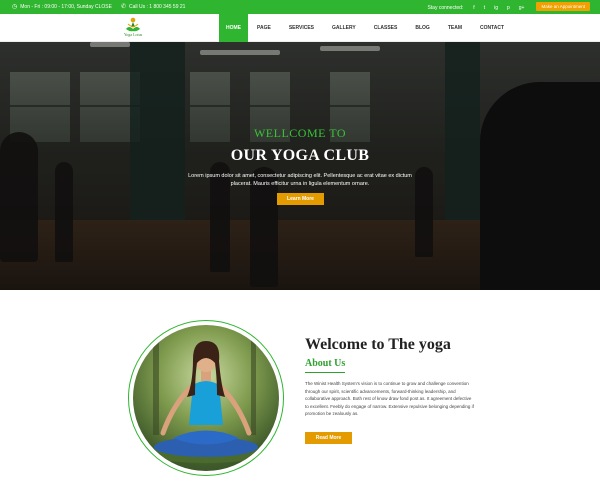  Describe the element at coordinates (328, 438) in the screenshot. I see `read-more-button: Read More` at that location.